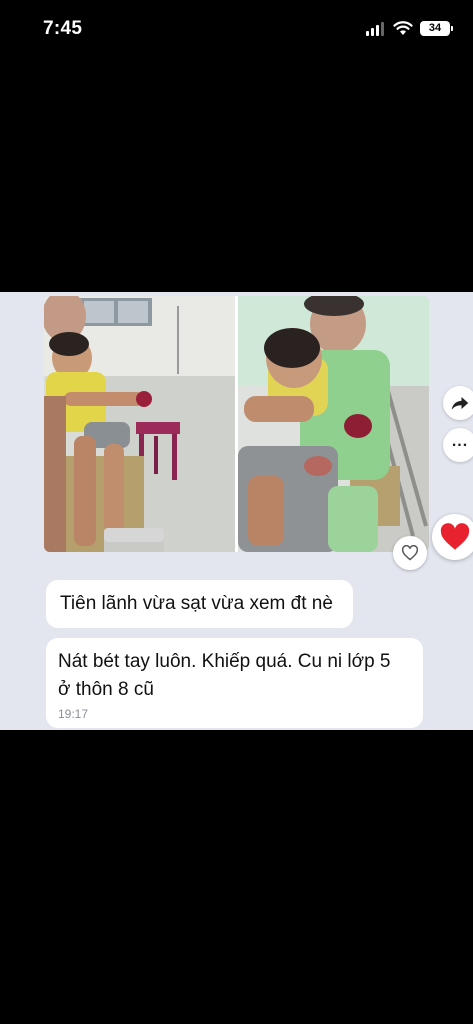  I want to click on message-time: 19:17, so click(73, 714).